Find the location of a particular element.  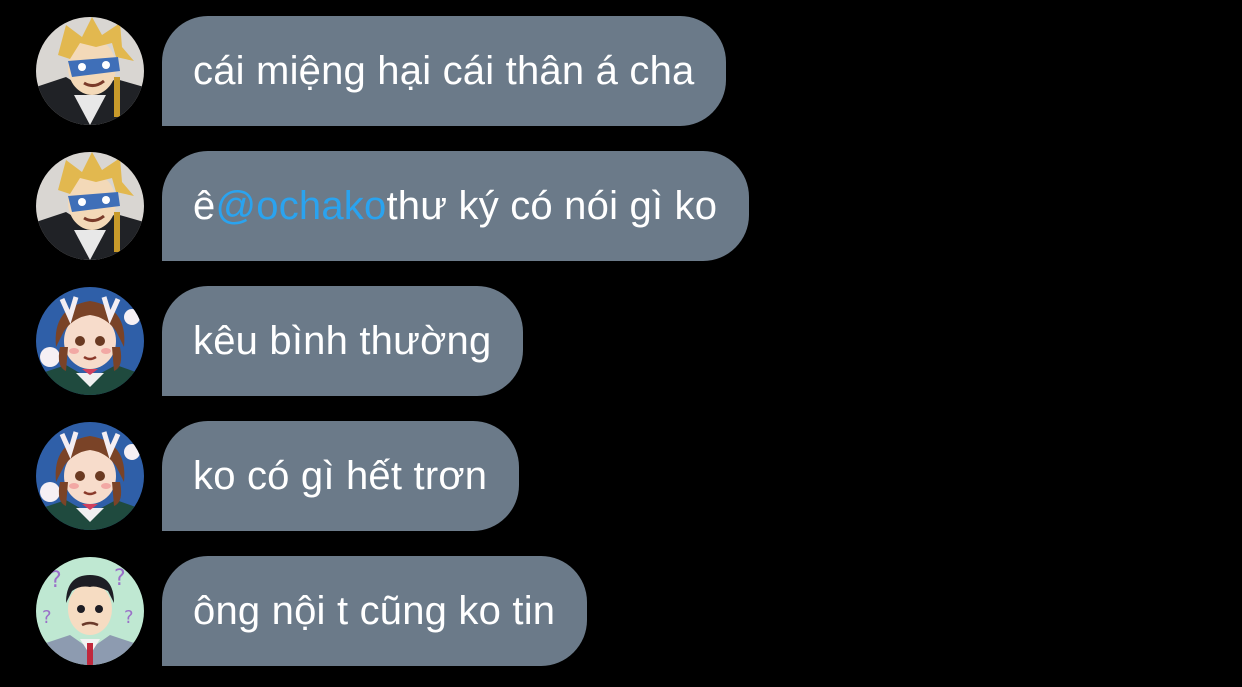

message-bubble: ko có gì hết trơn is located at coordinates (341, 476).